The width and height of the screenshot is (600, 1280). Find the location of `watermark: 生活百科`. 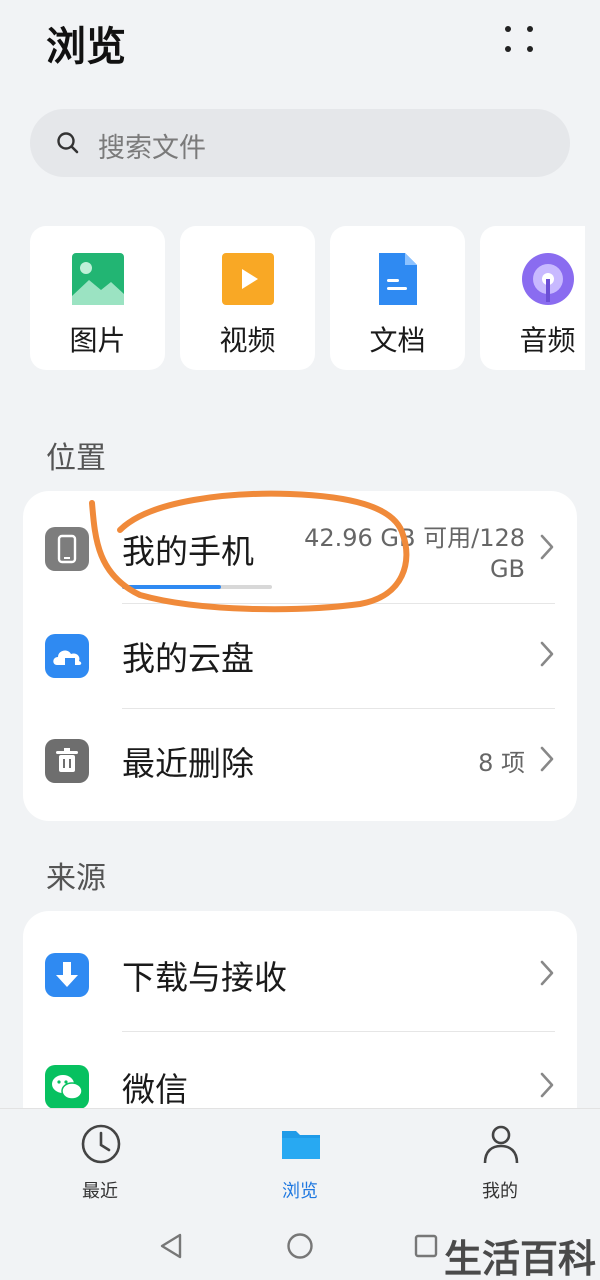

watermark: 生活百科 is located at coordinates (520, 1258).